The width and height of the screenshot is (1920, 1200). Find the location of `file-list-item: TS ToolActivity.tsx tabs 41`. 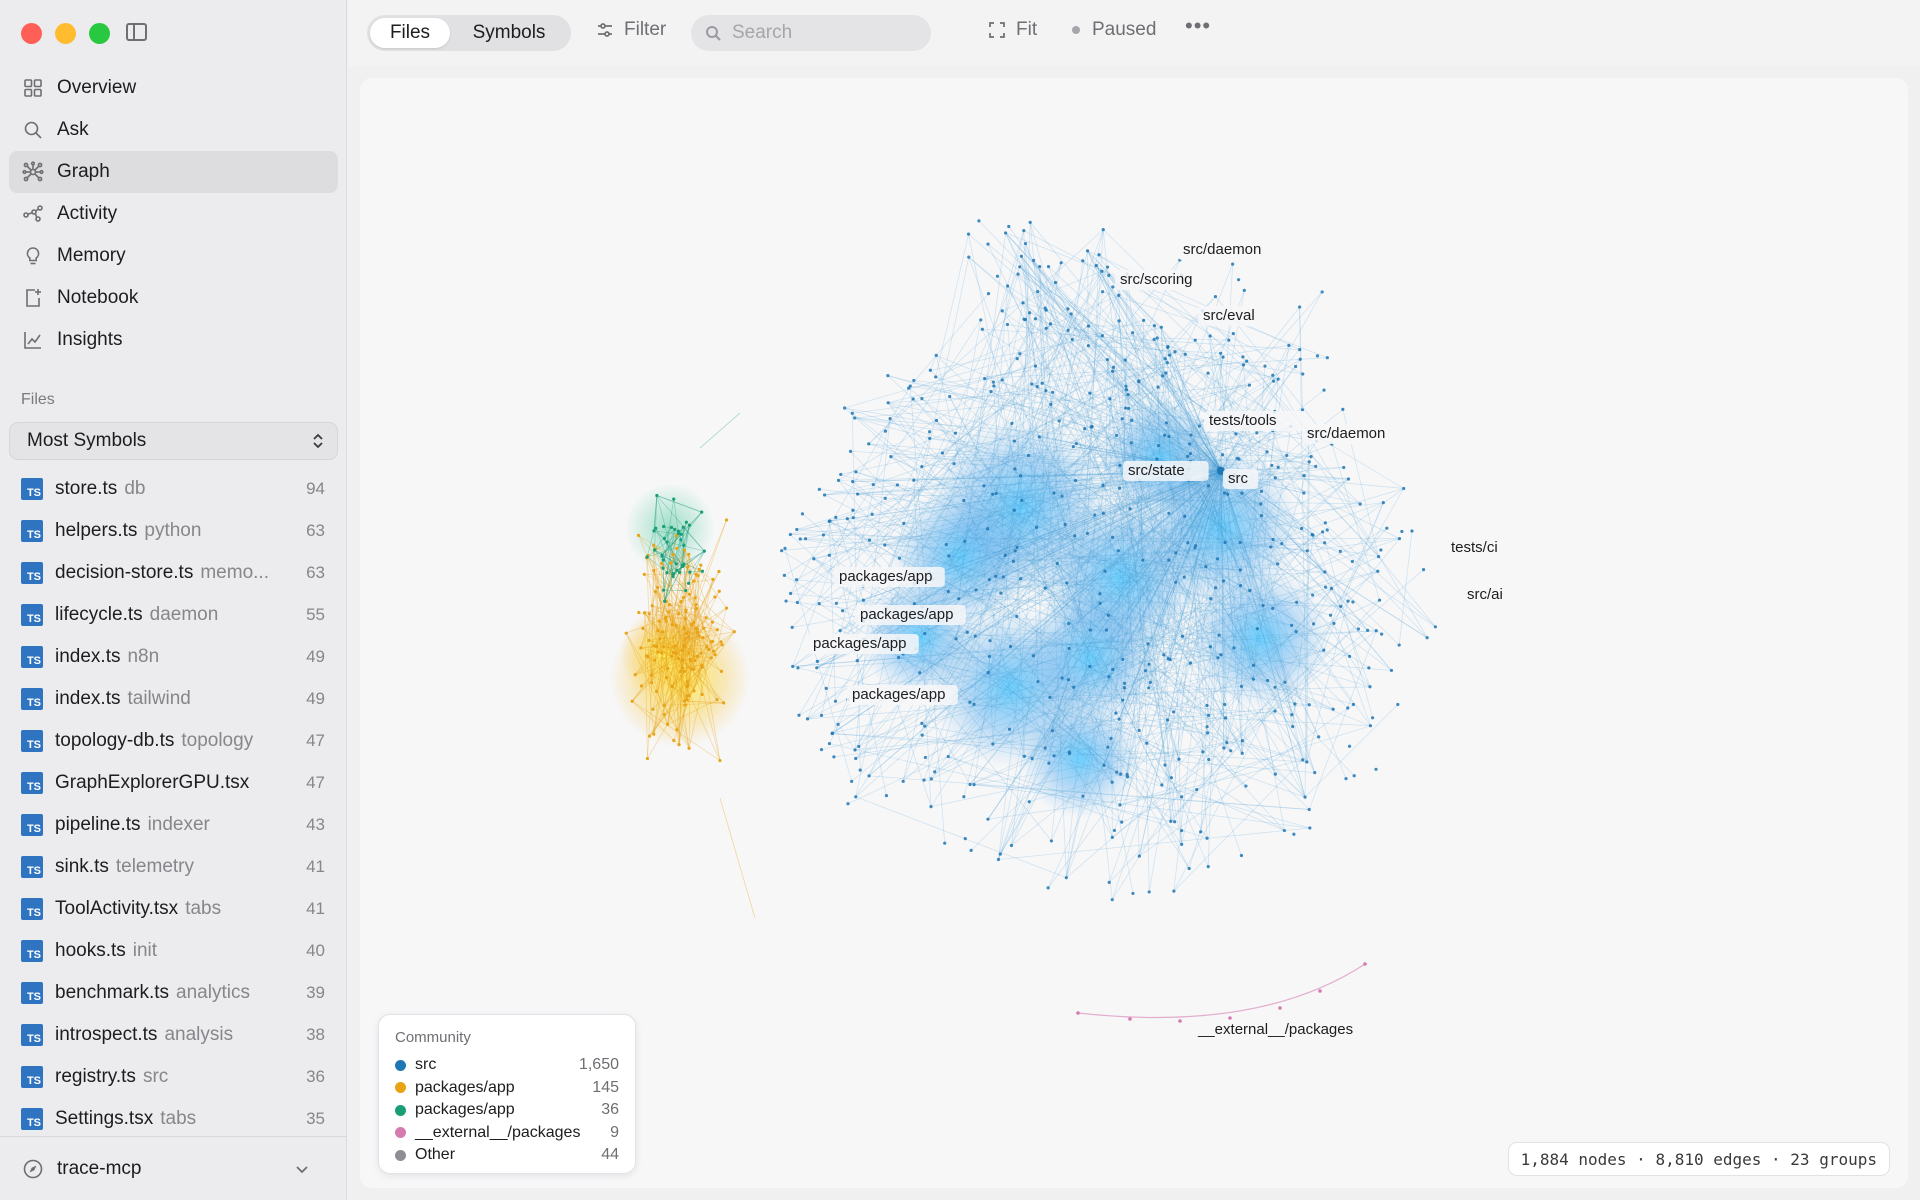

file-list-item: TS ToolActivity.tsx tabs 41 is located at coordinates (173, 909).